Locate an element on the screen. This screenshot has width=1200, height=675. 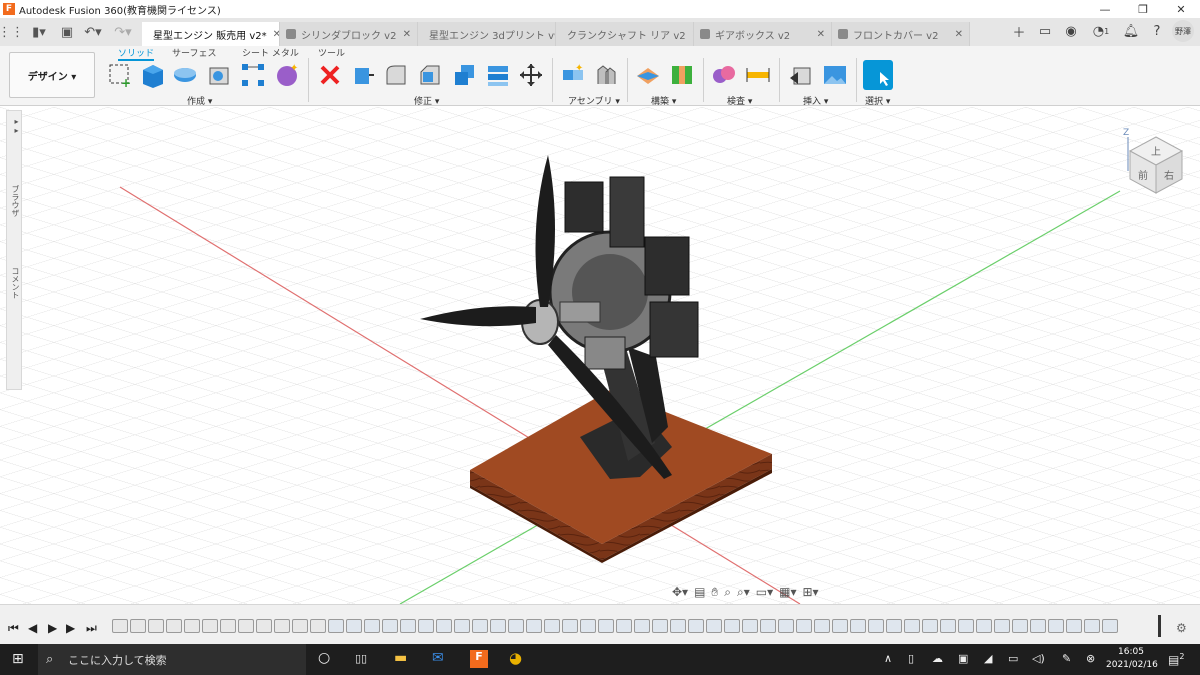
browser-panel-collapsed: ▸▸ ブラウザ コメント is located at coordinates (14, 250).